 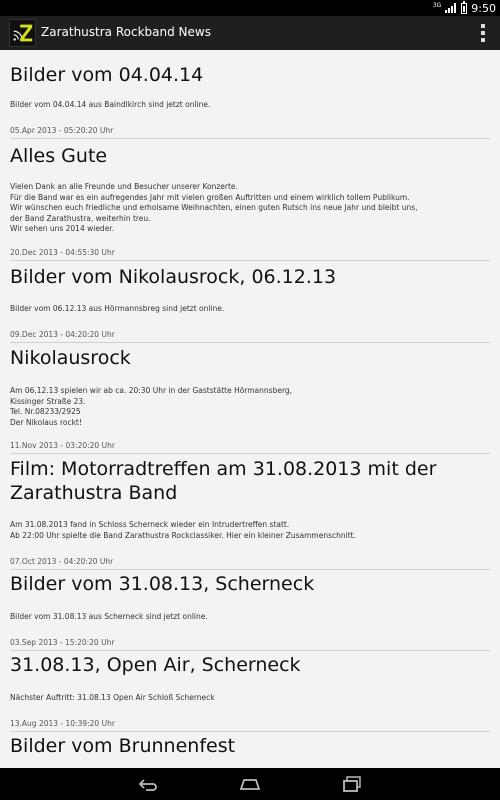 What do you see at coordinates (45, 411) in the screenshot?
I see `news-body-line: Tel. Nr.08233/2925` at bounding box center [45, 411].